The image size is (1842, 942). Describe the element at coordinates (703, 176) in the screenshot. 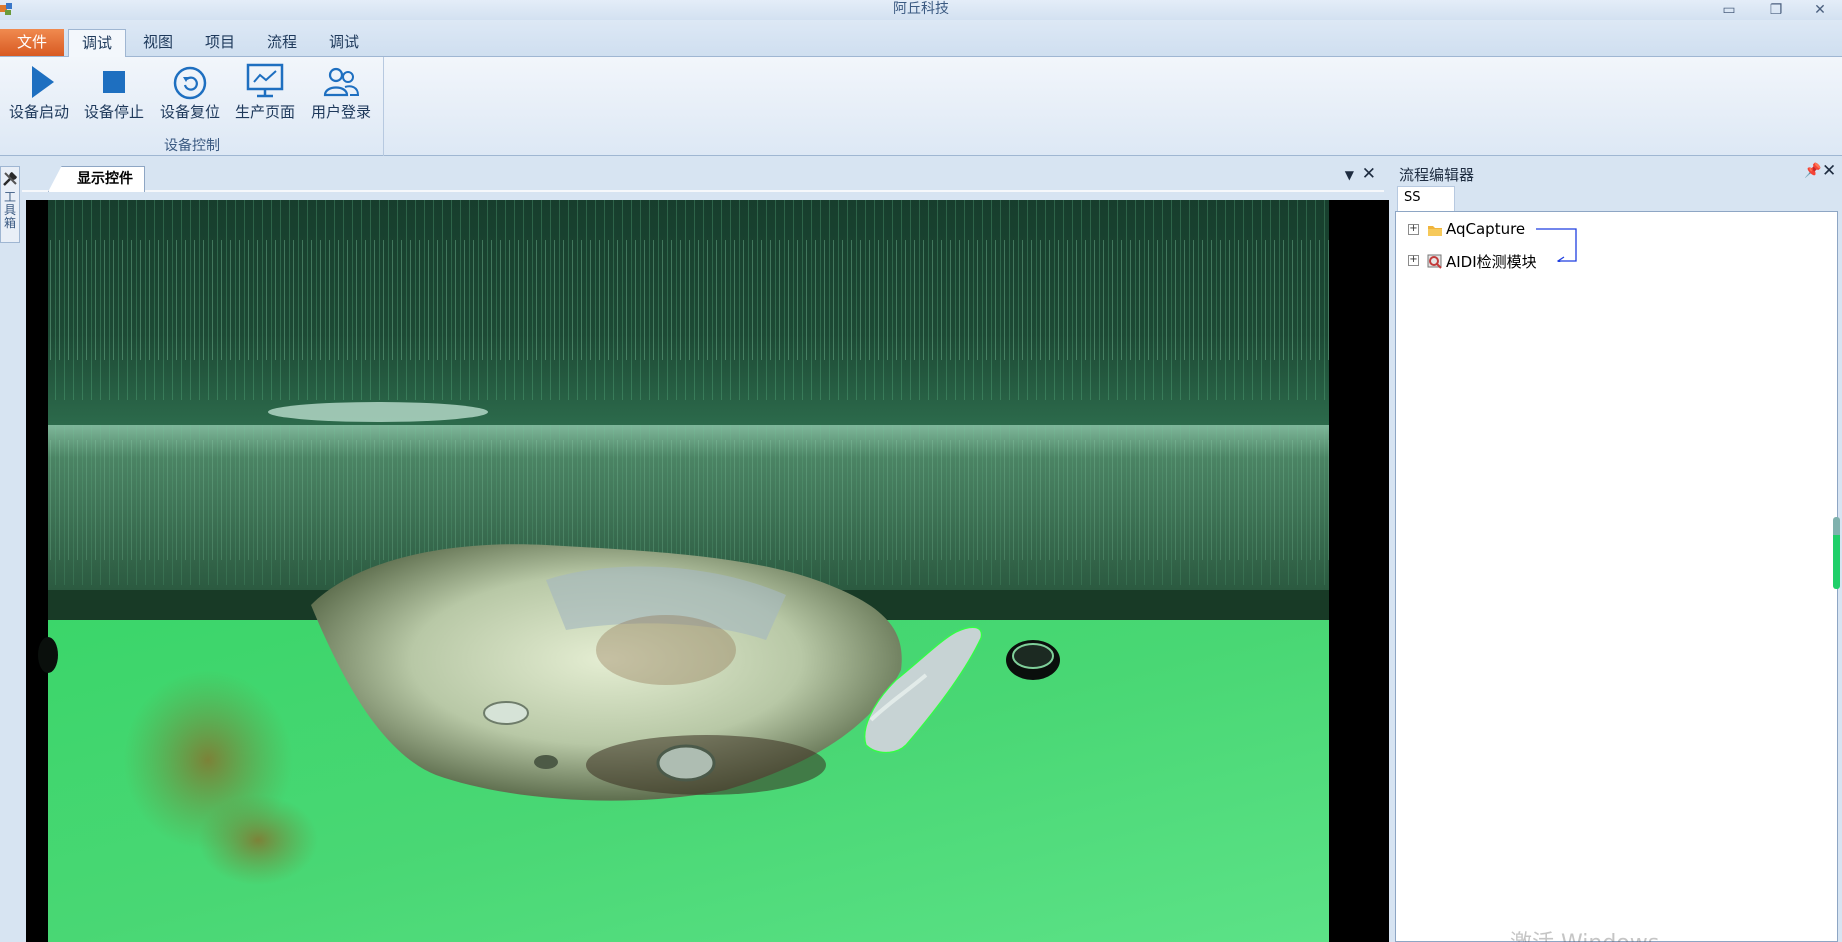

I see `document-tab-strip: 显示控件 ▼ ✕` at that location.